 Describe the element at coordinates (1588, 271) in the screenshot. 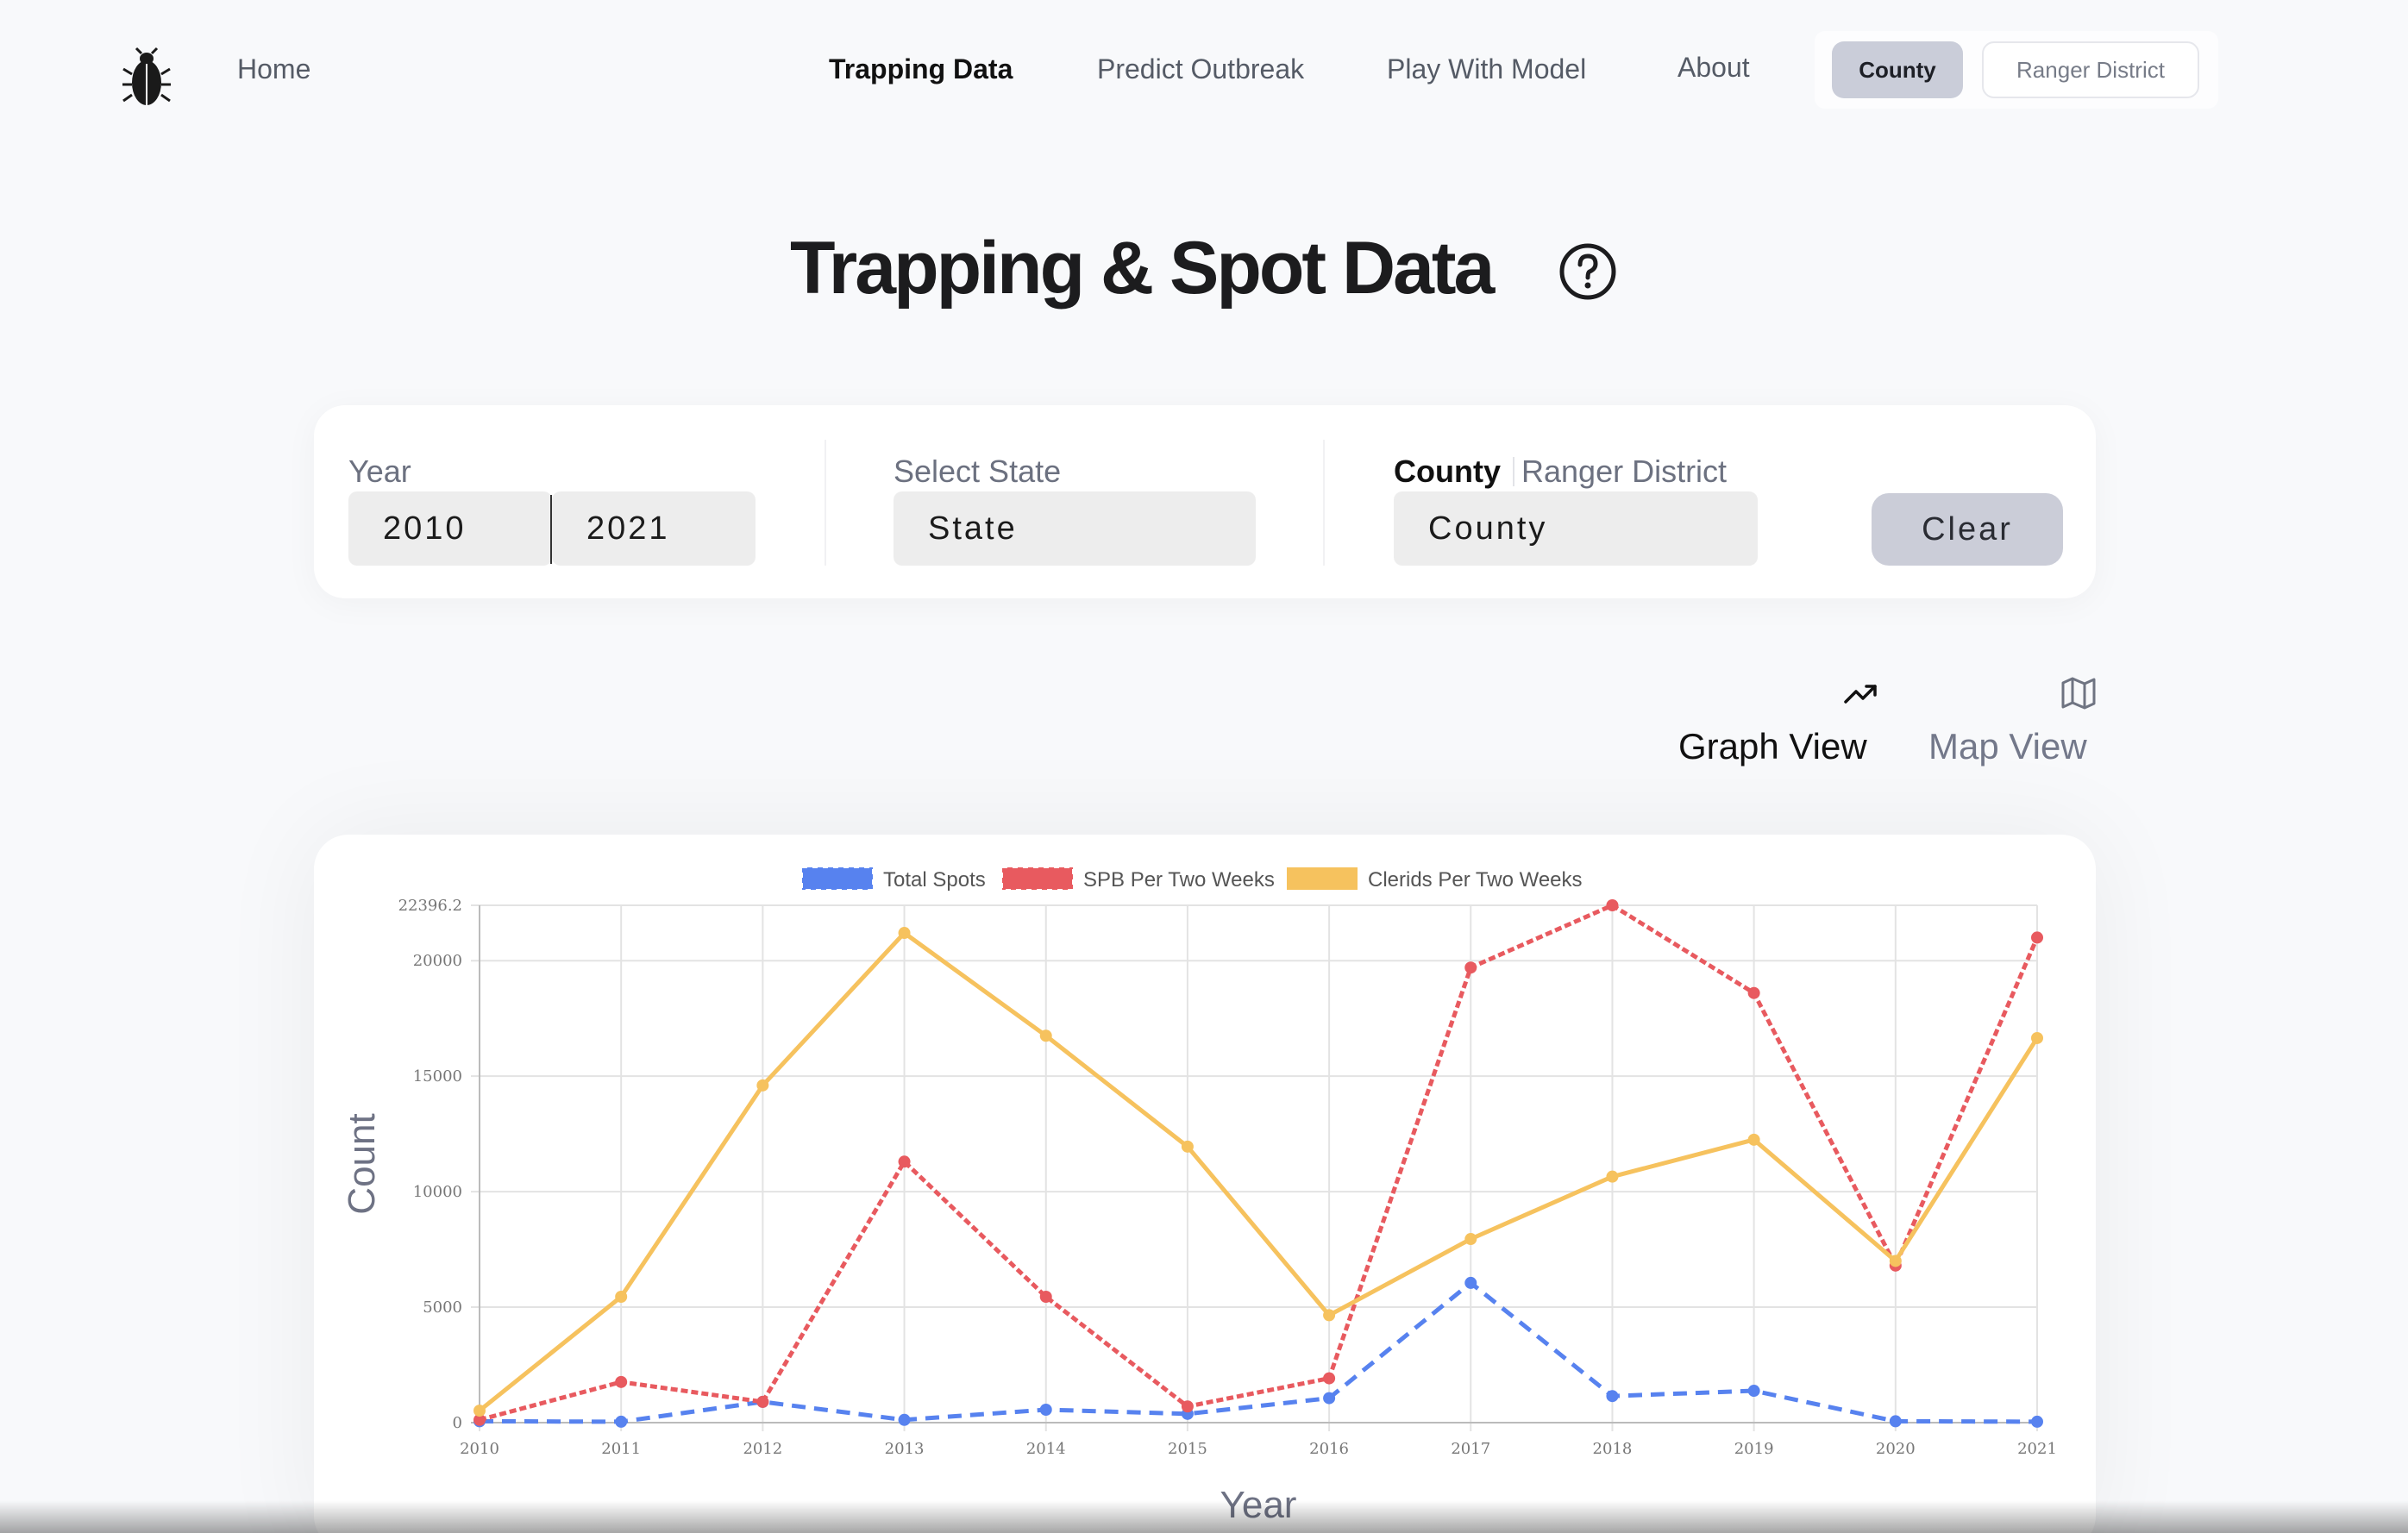

I see `question-circle-icon` at that location.